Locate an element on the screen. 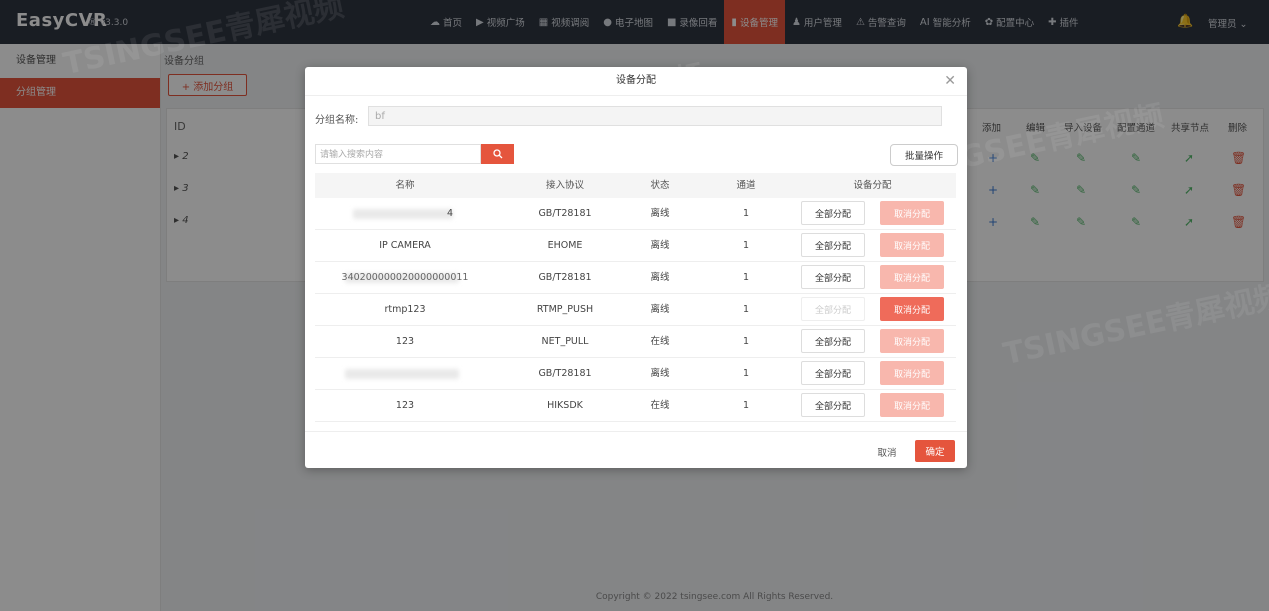 This screenshot has width=1269, height=611. search-icon is located at coordinates (497, 154).